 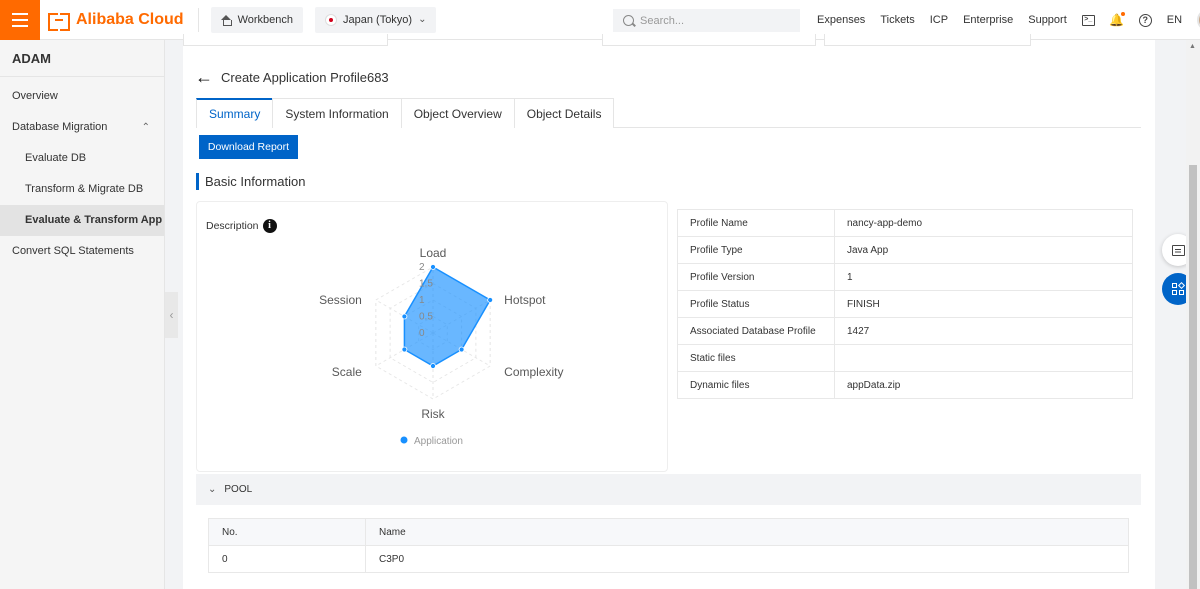 What do you see at coordinates (422, 267) in the screenshot?
I see `radar-tick-label: 2` at bounding box center [422, 267].